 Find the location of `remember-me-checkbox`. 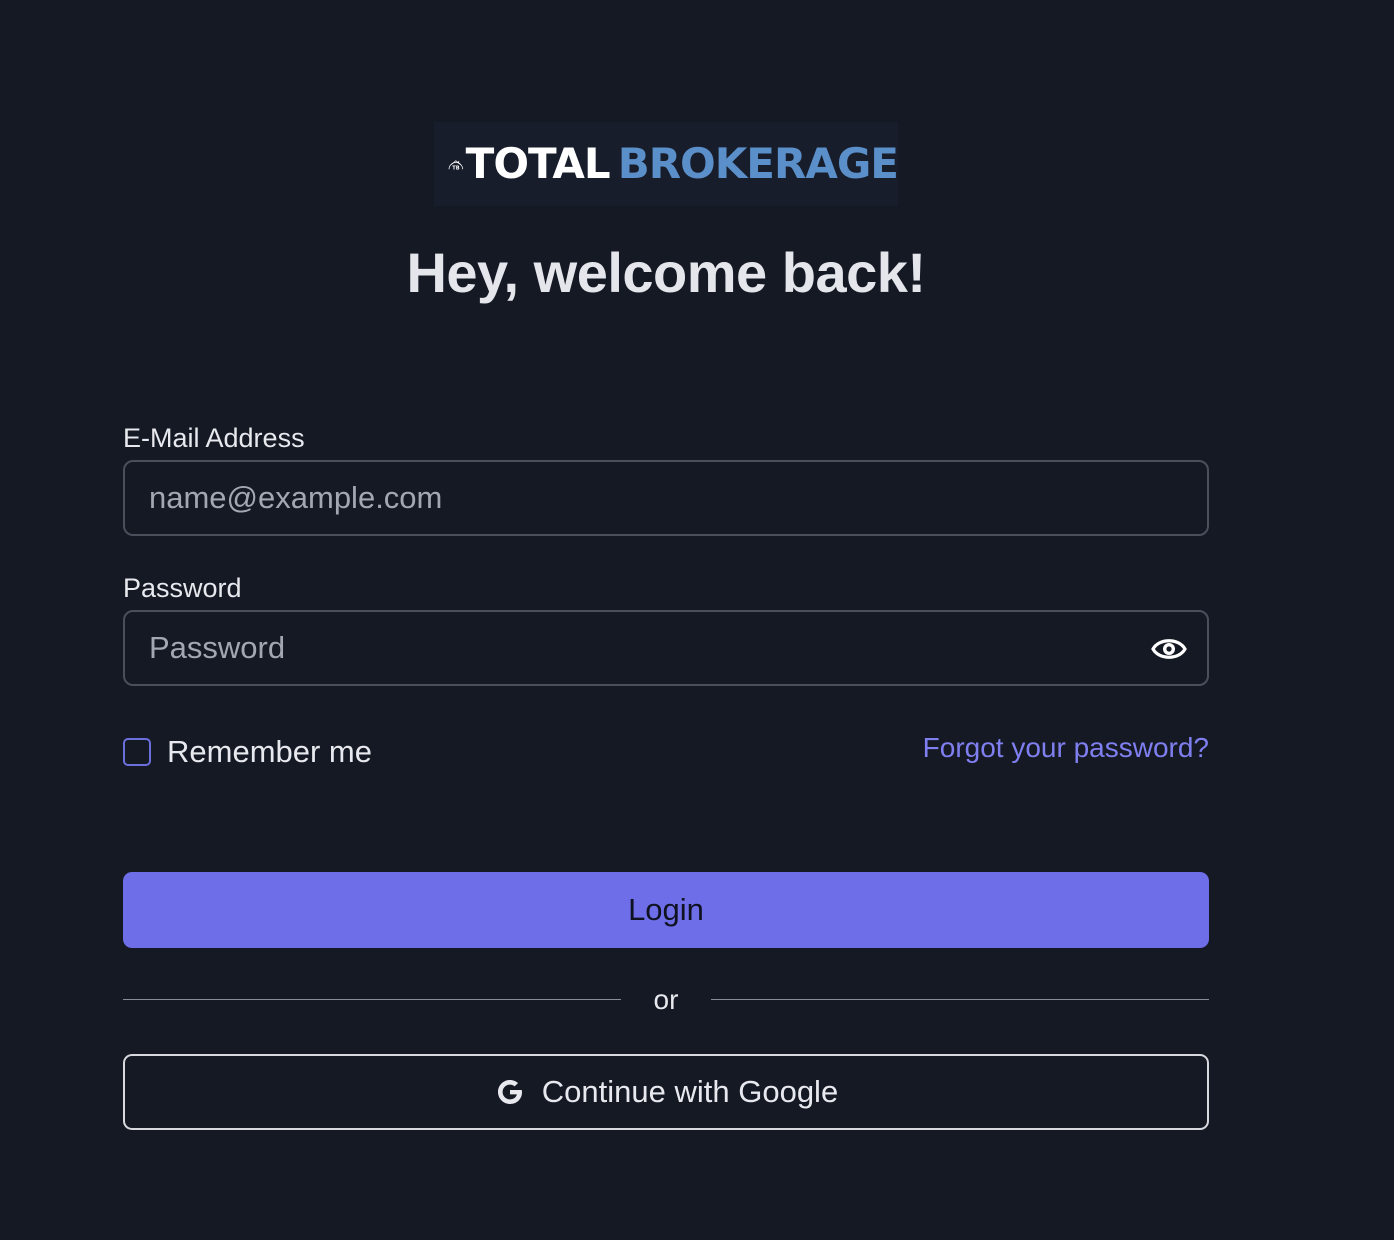

remember-me-checkbox is located at coordinates (137, 752).